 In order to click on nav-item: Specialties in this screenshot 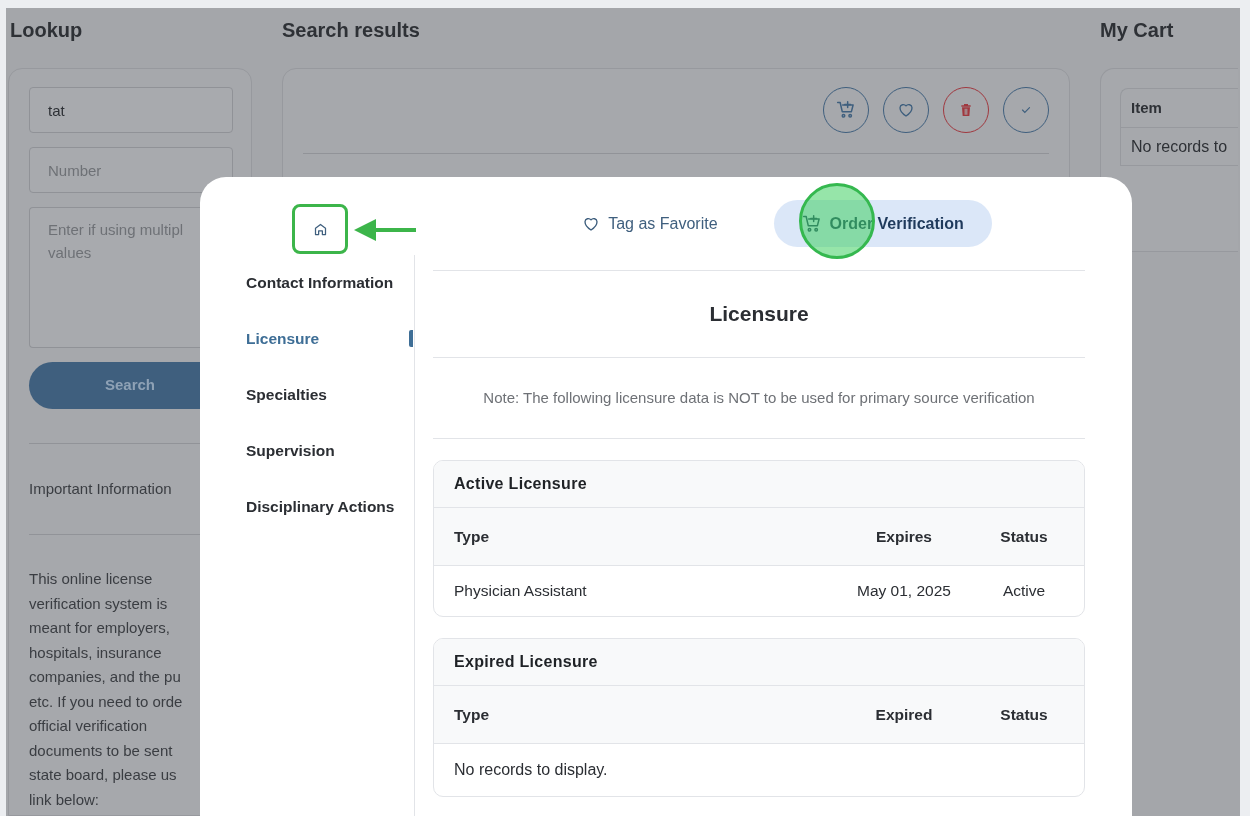, I will do `click(307, 395)`.